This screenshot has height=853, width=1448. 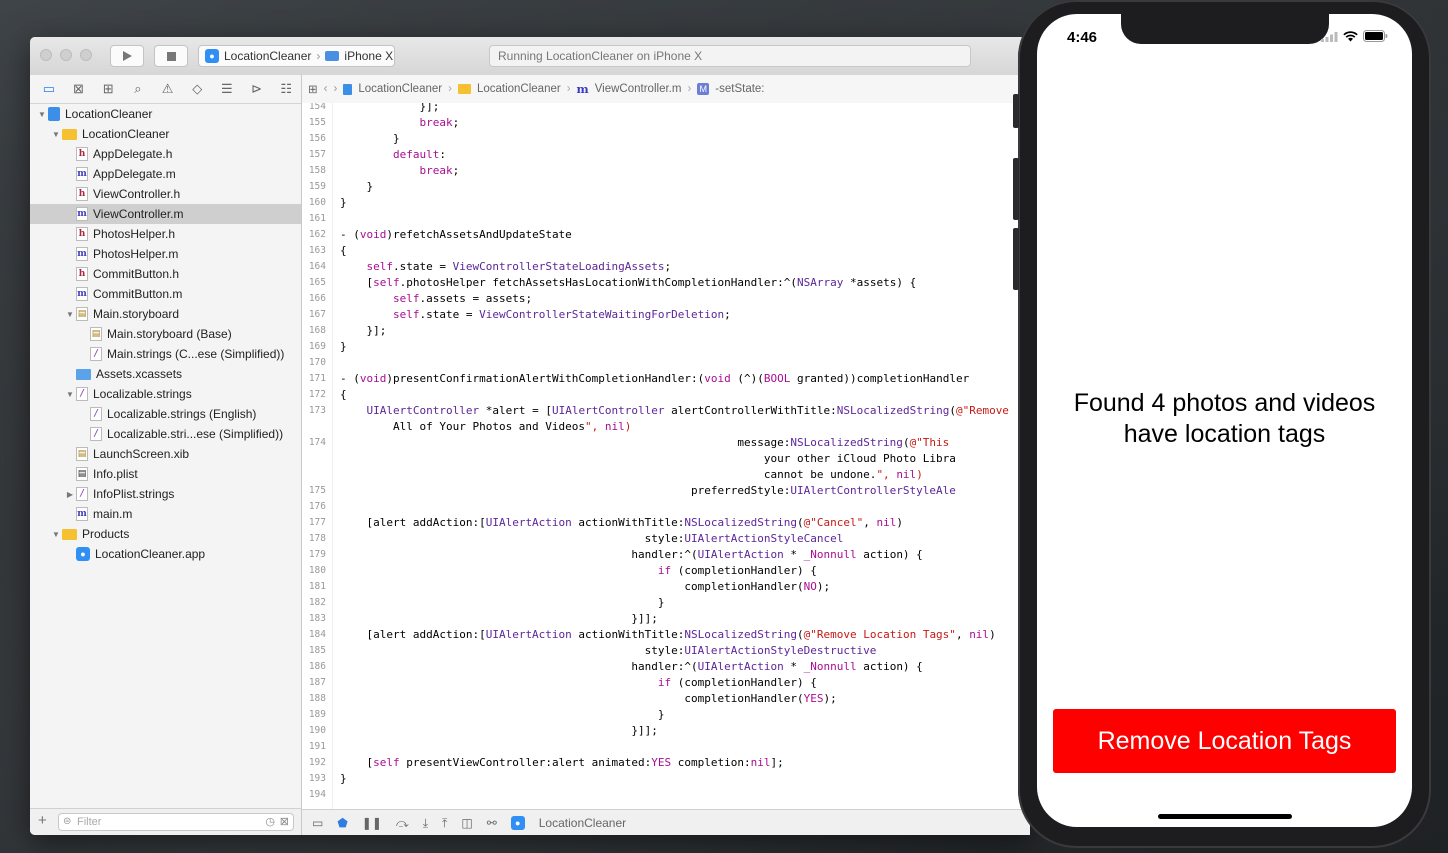 I want to click on line-number: 168, so click(x=317, y=330).